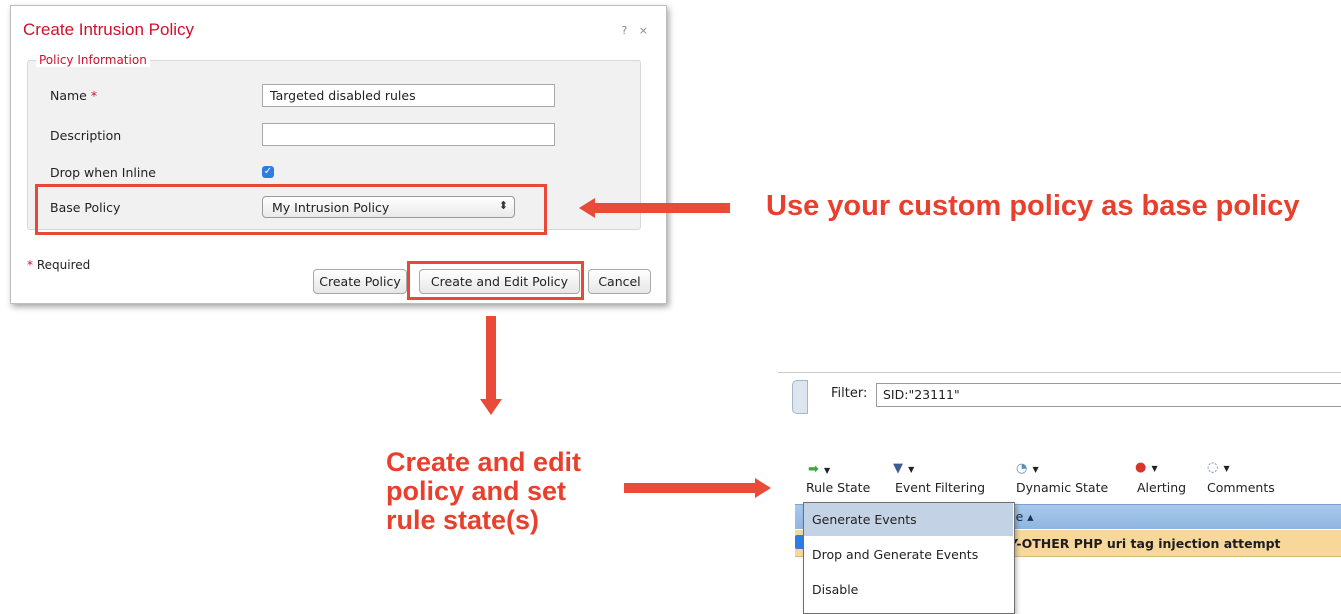 Image resolution: width=1341 pixels, height=614 pixels. What do you see at coordinates (1161, 487) in the screenshot?
I see `alerting-menu: Alerting` at bounding box center [1161, 487].